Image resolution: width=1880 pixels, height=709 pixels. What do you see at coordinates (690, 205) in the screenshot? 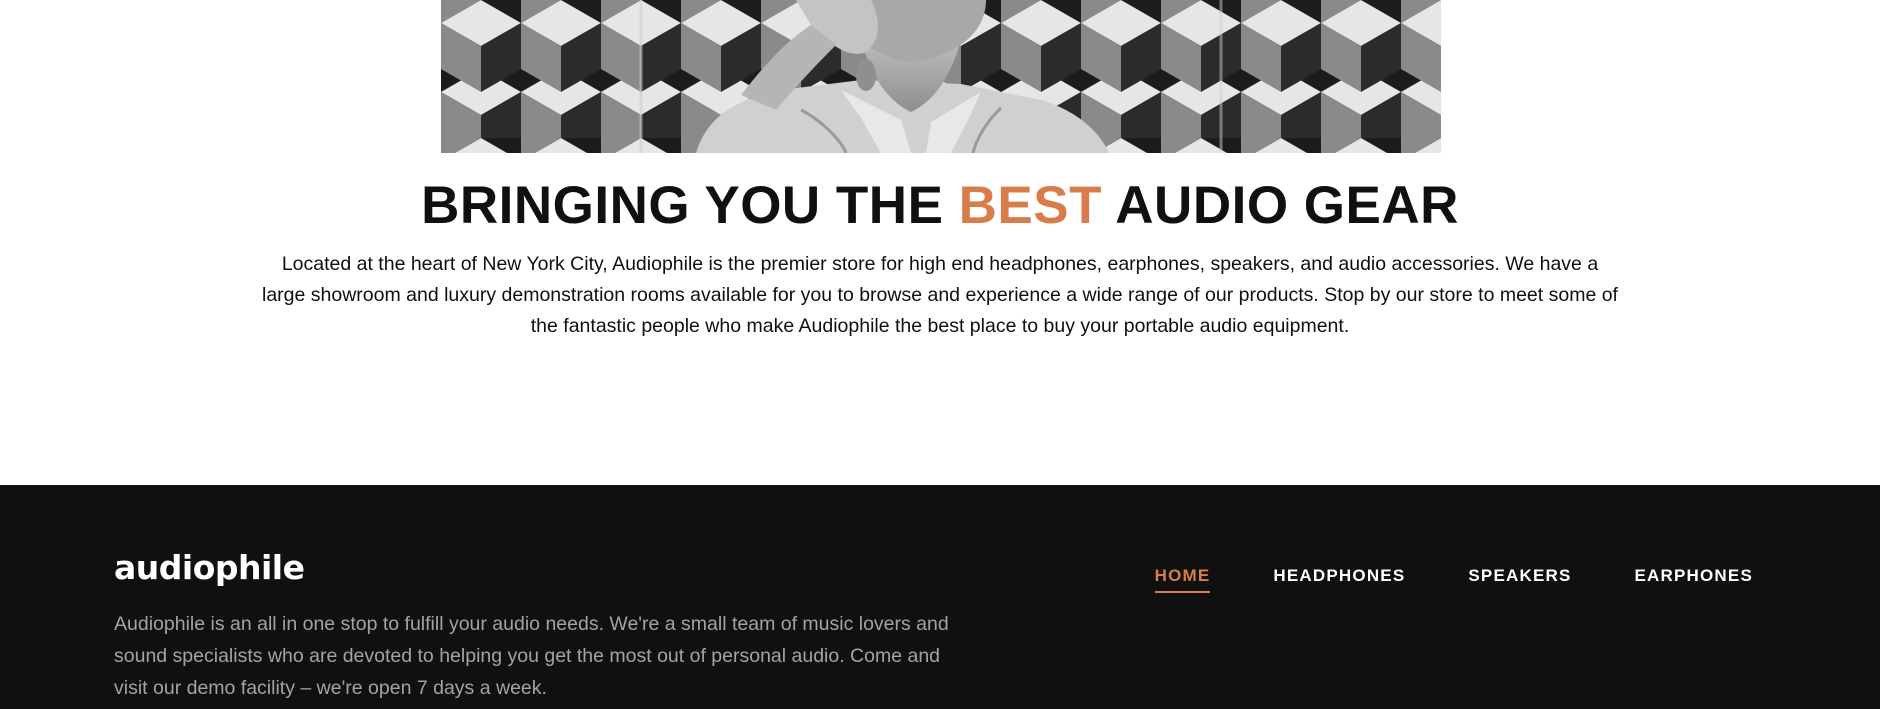
I see `about-heading-start: BRINGING YOU THE` at bounding box center [690, 205].